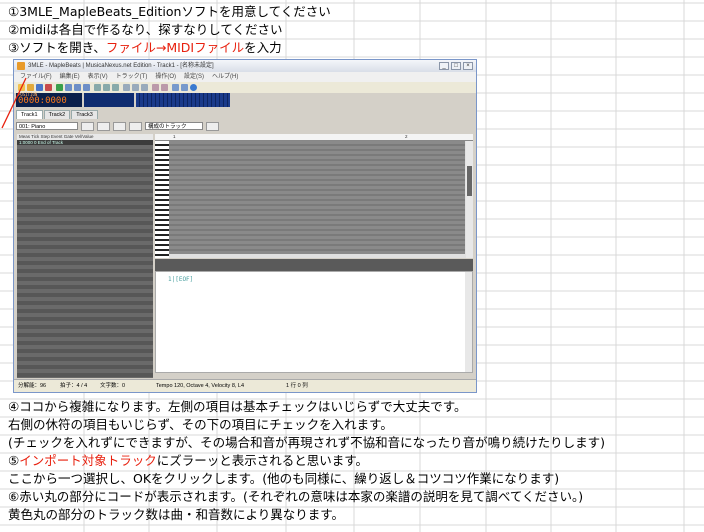 The image size is (704, 532). Describe the element at coordinates (84, 114) in the screenshot. I see `tab-track3: Track3` at that location.